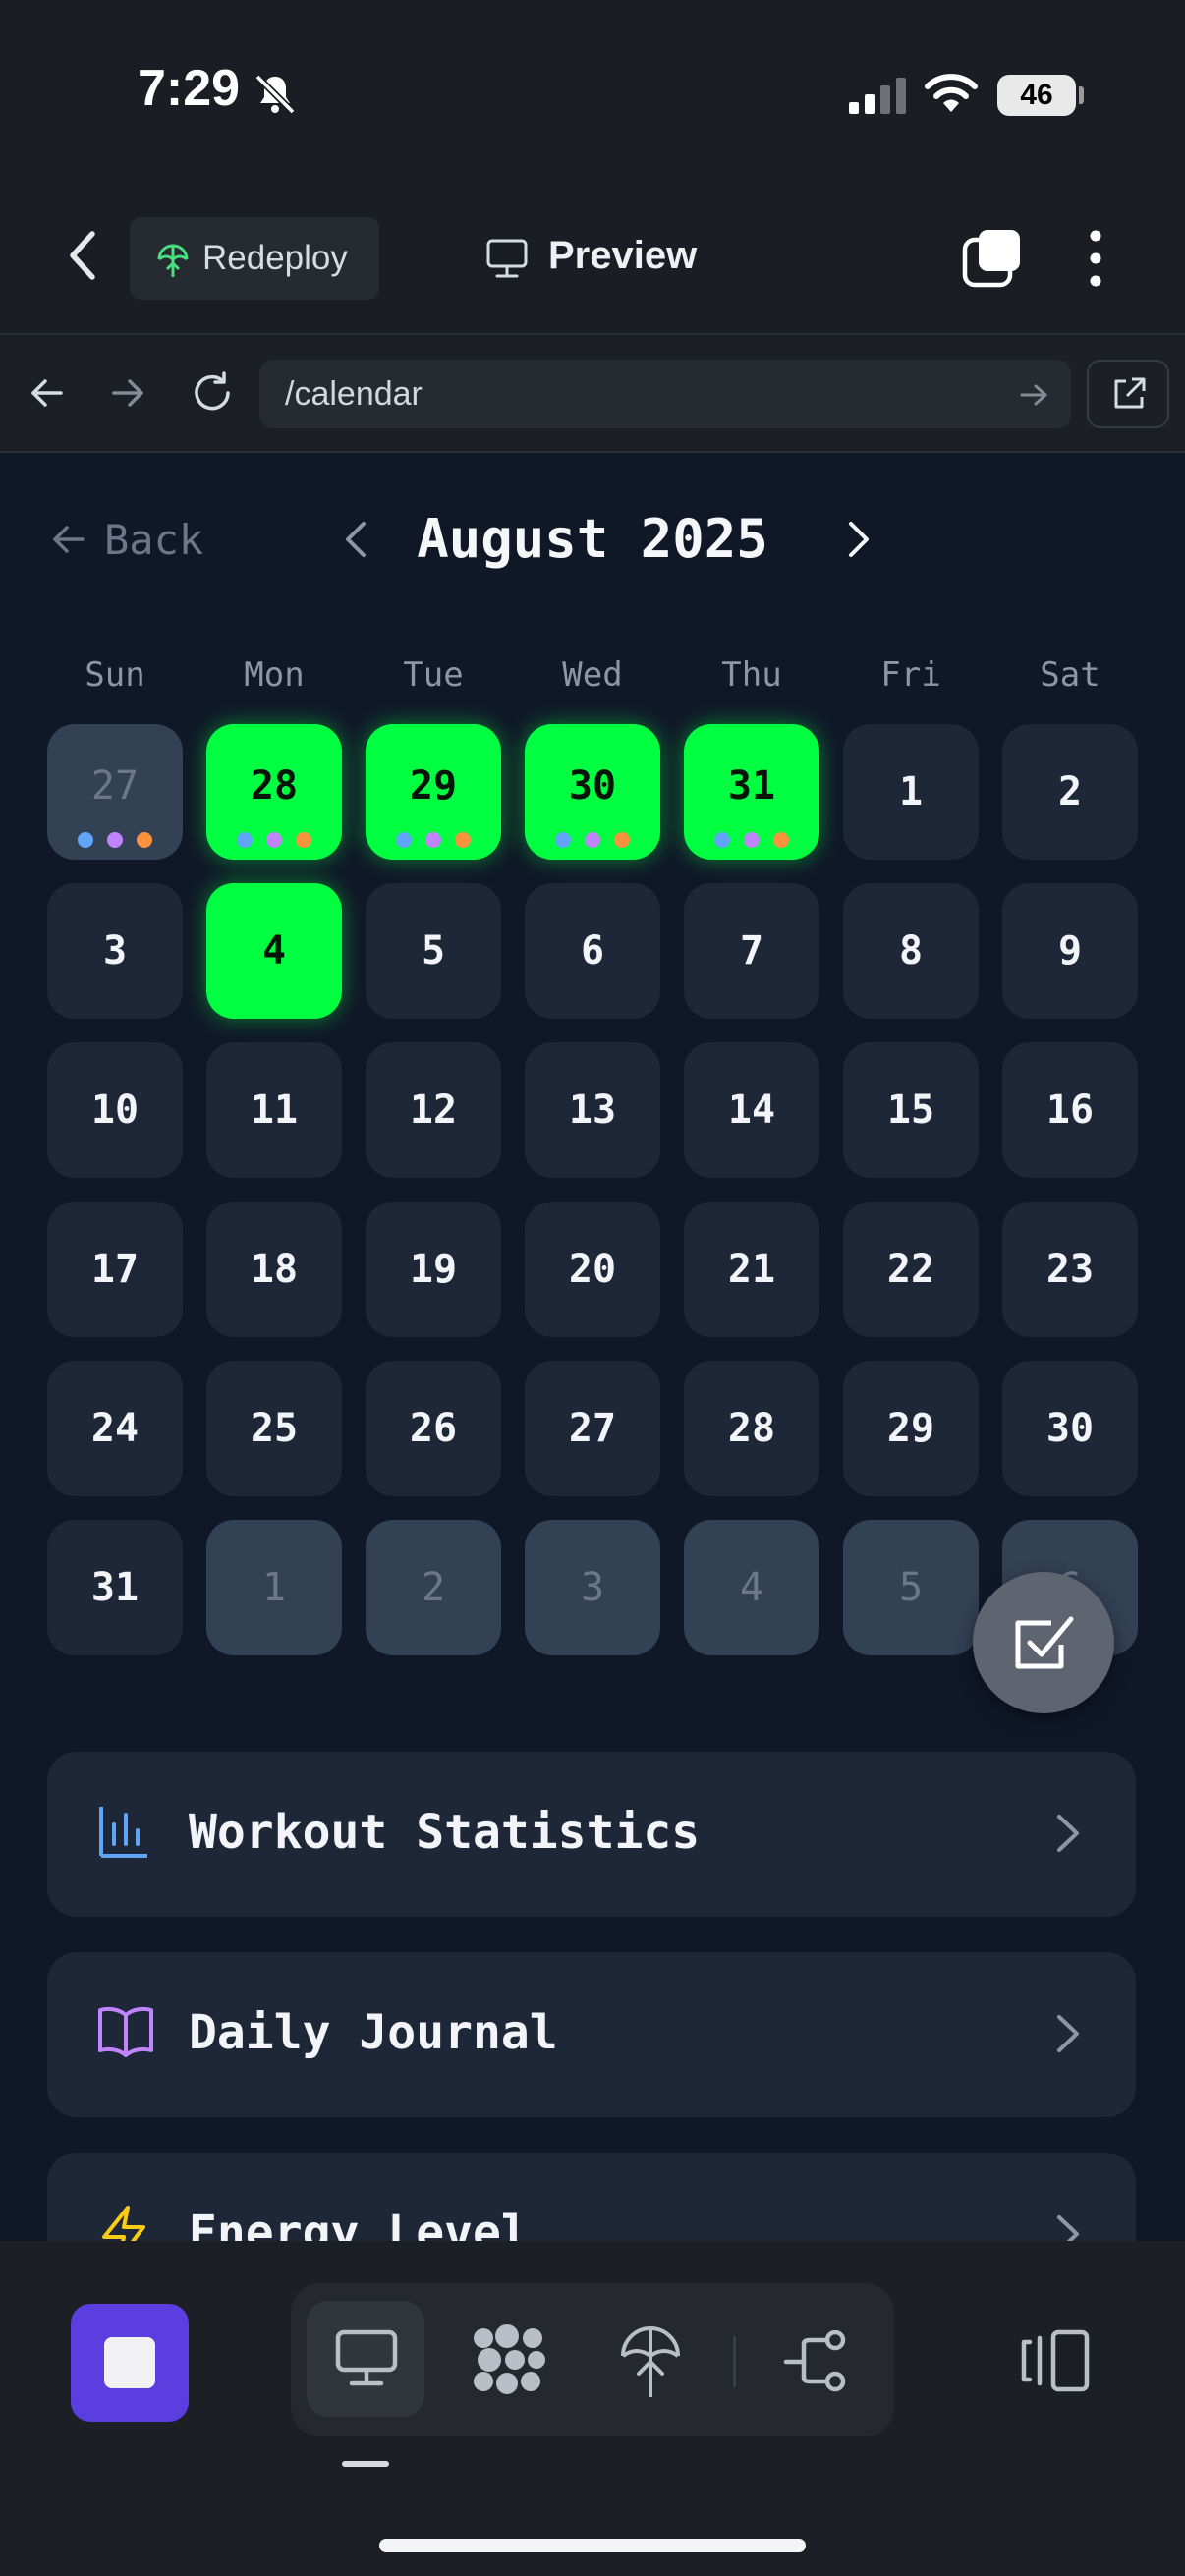  Describe the element at coordinates (213, 393) in the screenshot. I see `reload-icon` at that location.